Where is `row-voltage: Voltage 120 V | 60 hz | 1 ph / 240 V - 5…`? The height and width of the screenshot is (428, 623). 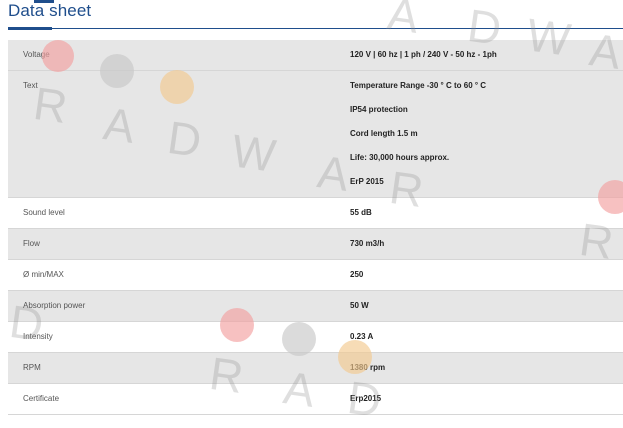 row-voltage: Voltage 120 V | 60 hz | 1 ph / 240 V - 5… is located at coordinates (315, 55).